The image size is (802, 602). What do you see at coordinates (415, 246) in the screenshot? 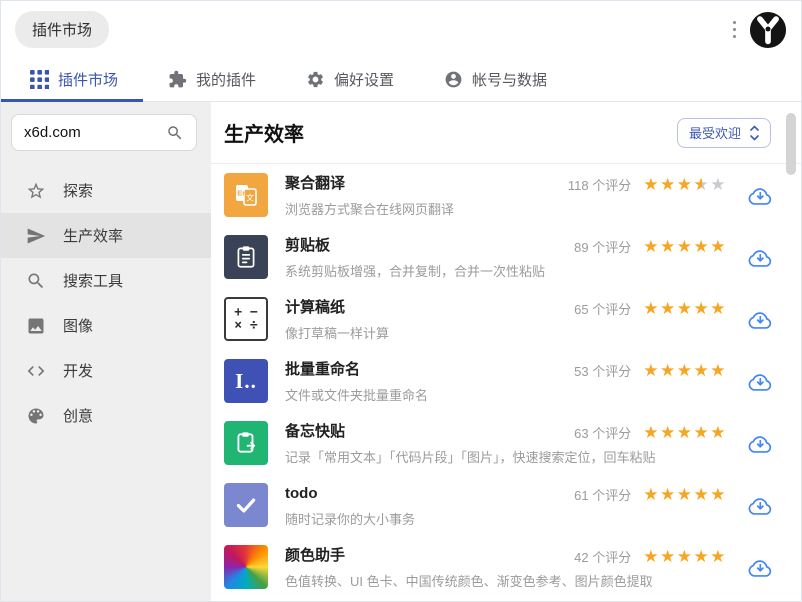
I see `plugin-name: 剪贴板` at bounding box center [415, 246].